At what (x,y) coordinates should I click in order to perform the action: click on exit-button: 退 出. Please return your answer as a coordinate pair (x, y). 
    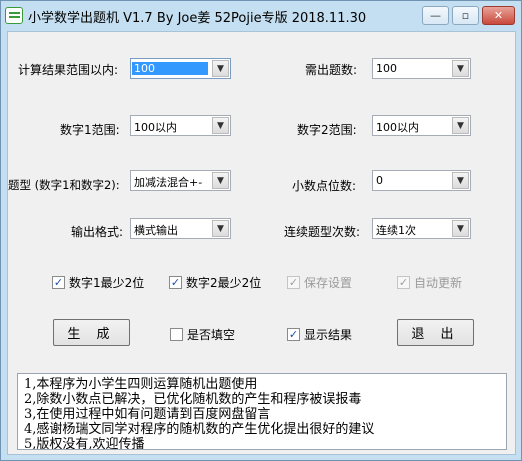
    Looking at the image, I should click on (435, 332).